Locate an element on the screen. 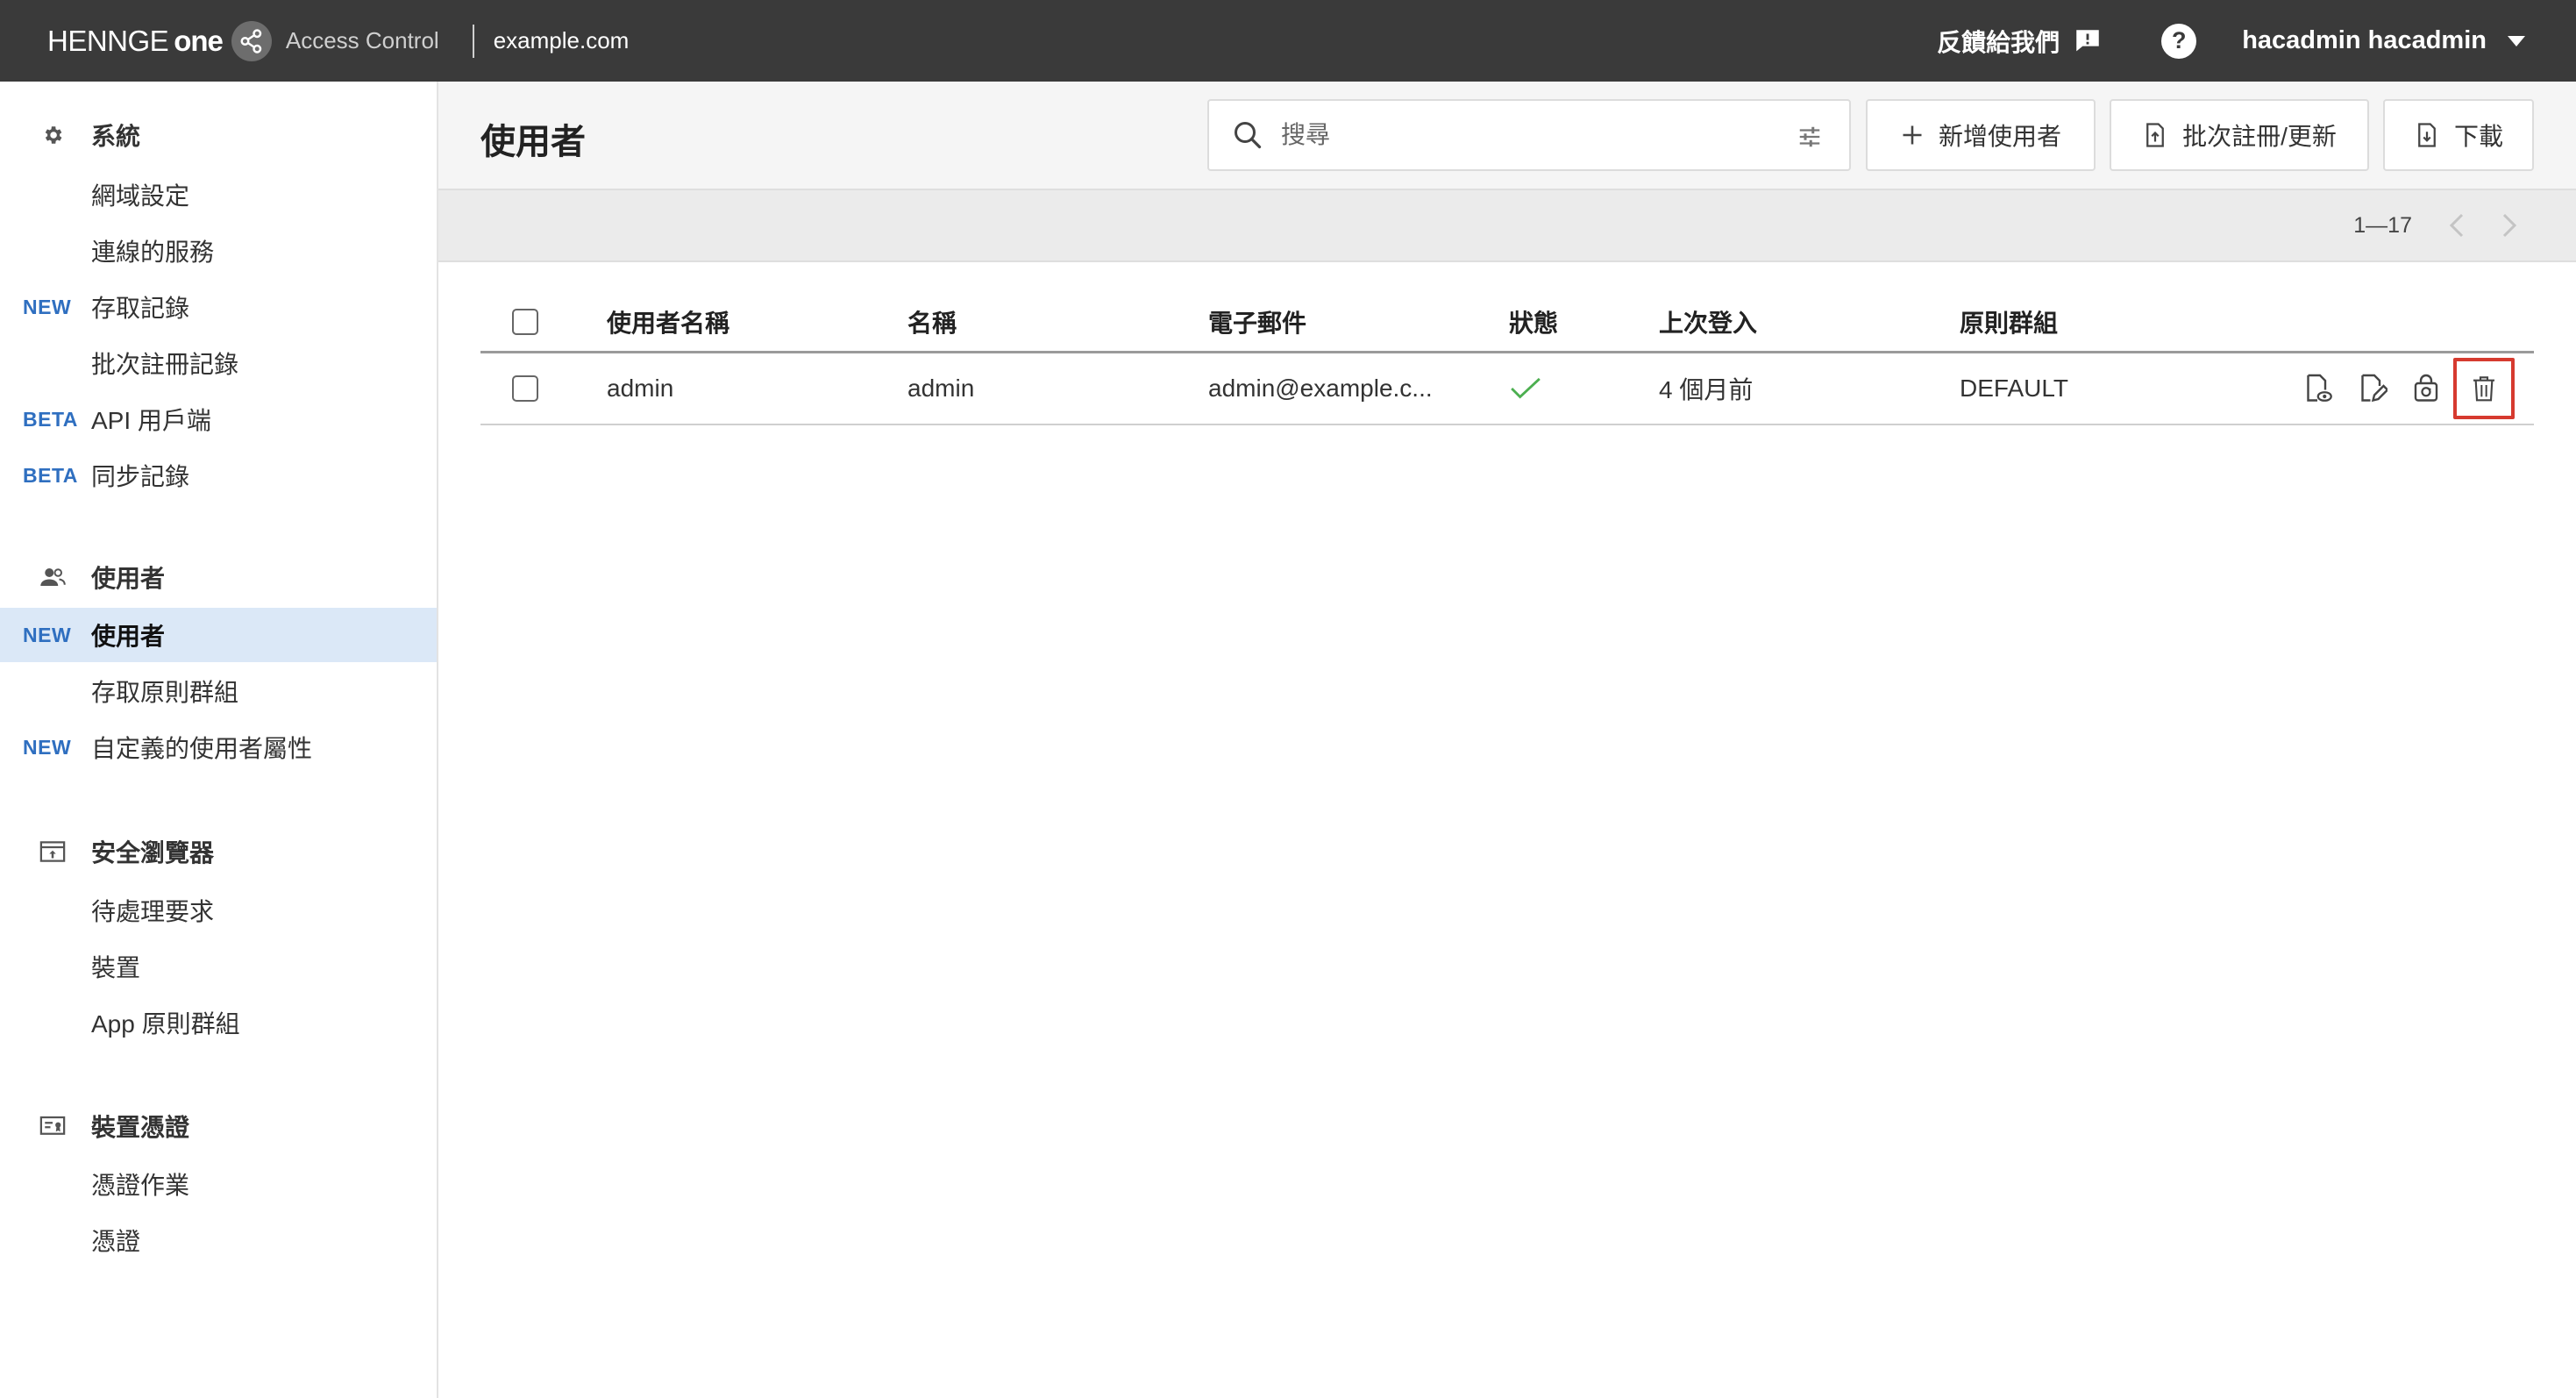 Image resolution: width=2576 pixels, height=1398 pixels. feedback-icon is located at coordinates (2087, 40).